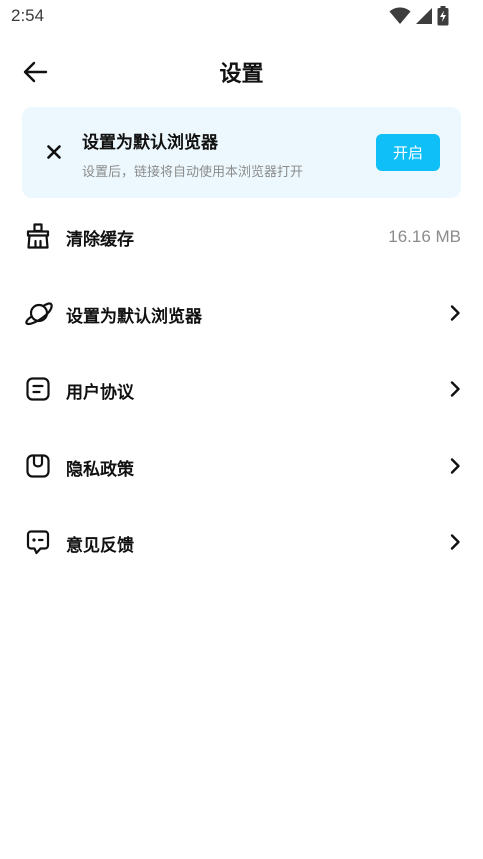 This screenshot has height=859, width=483. I want to click on status-time: 2:54, so click(28, 15).